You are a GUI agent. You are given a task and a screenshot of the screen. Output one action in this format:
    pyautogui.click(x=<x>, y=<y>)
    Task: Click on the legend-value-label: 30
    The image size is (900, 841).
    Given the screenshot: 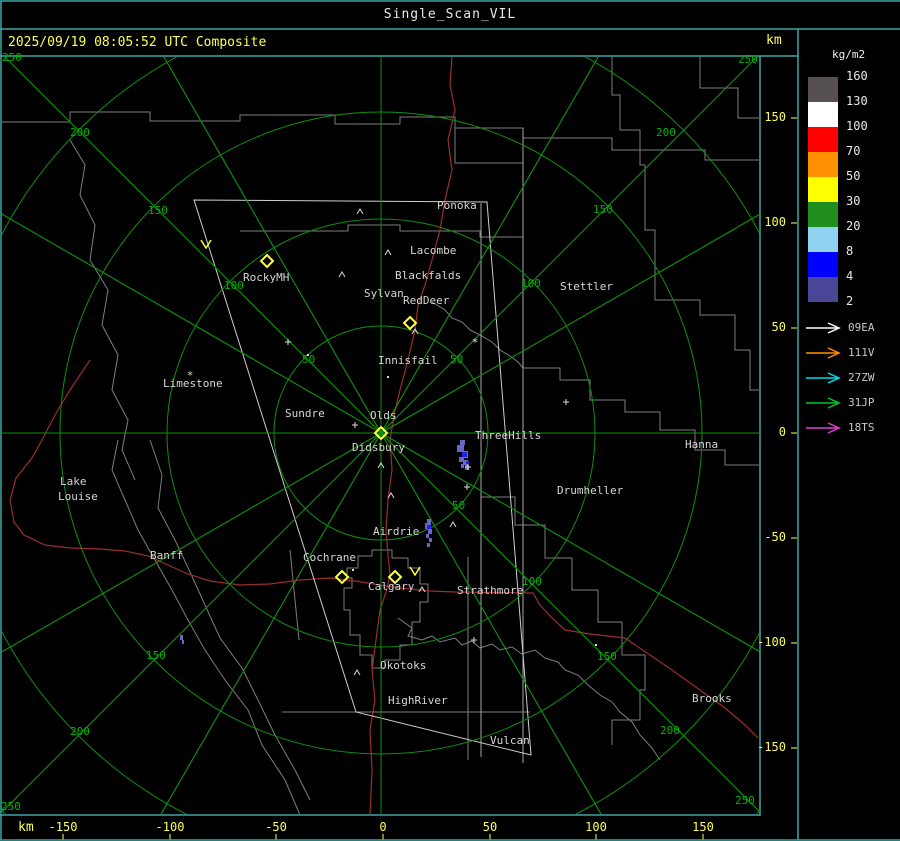 What is the action you would take?
    pyautogui.click(x=853, y=201)
    